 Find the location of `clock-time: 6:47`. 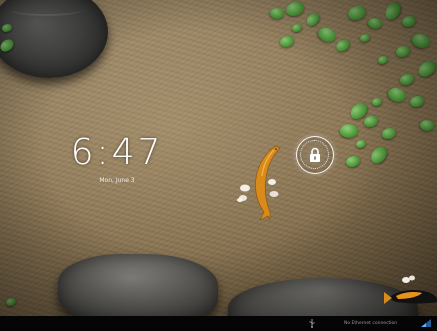

clock-time: 6:47 is located at coordinates (117, 152).